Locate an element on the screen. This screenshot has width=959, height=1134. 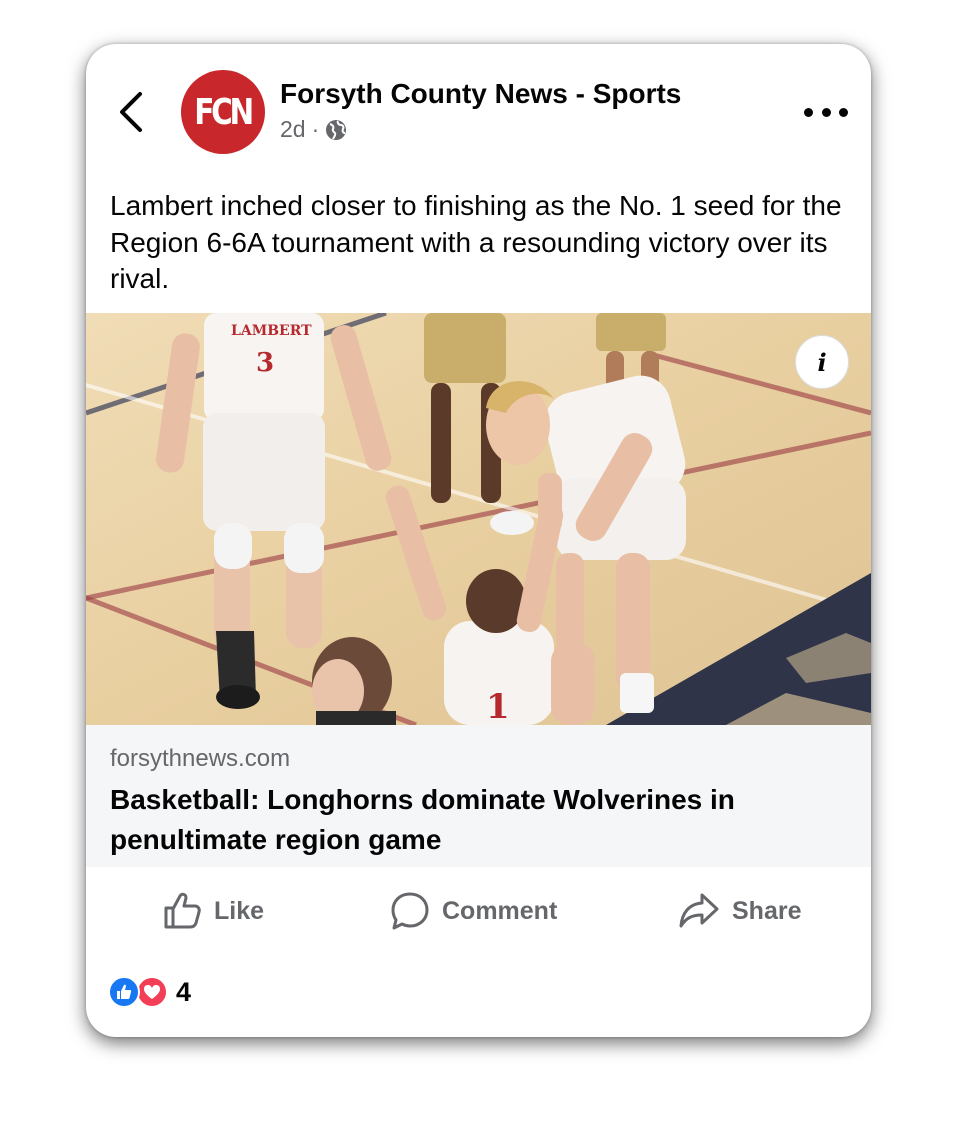
globe-icon is located at coordinates (336, 129).